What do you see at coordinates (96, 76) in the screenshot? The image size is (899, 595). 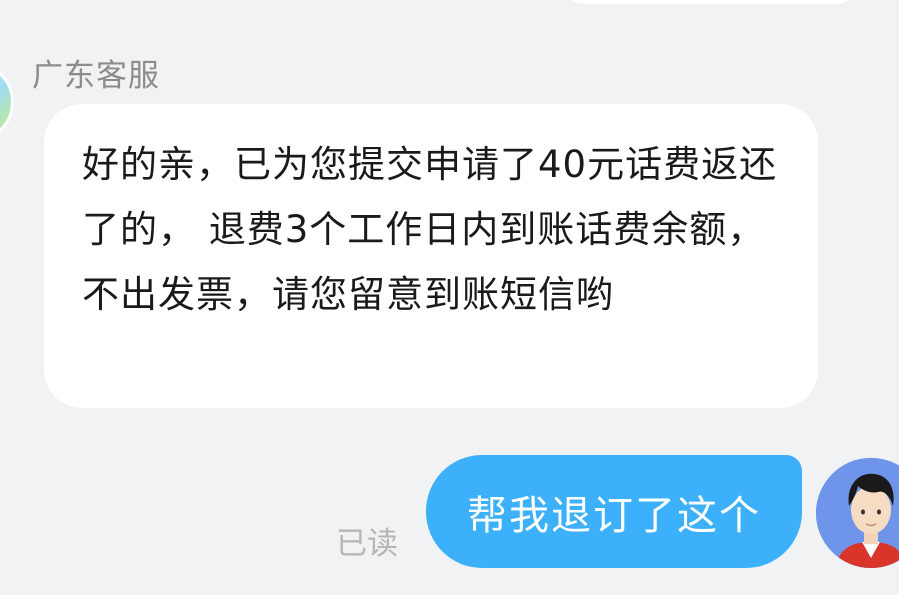 I see `agent-name: 广东客服` at bounding box center [96, 76].